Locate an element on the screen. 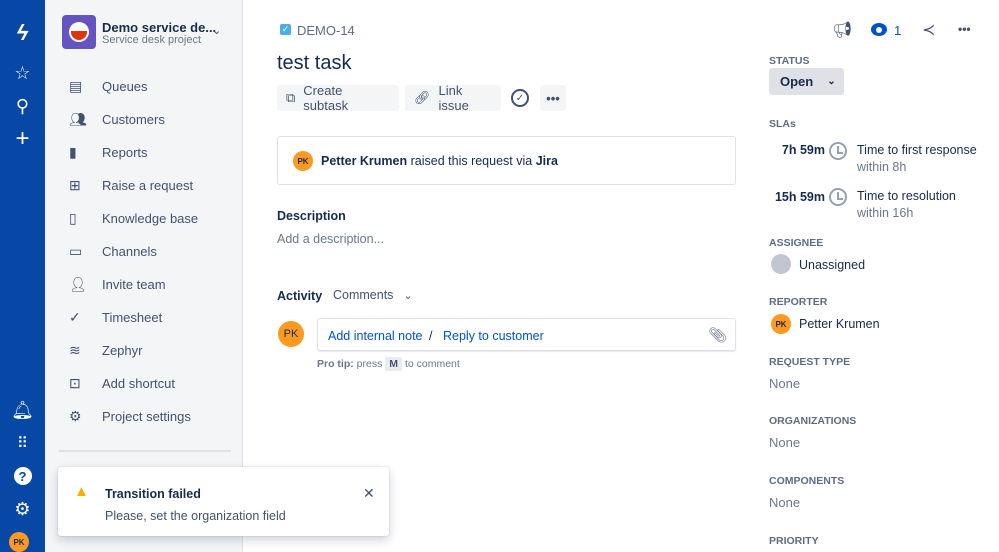 Image resolution: width=999 pixels, height=552 pixels. timesheet-icon: ✓ is located at coordinates (75, 316).